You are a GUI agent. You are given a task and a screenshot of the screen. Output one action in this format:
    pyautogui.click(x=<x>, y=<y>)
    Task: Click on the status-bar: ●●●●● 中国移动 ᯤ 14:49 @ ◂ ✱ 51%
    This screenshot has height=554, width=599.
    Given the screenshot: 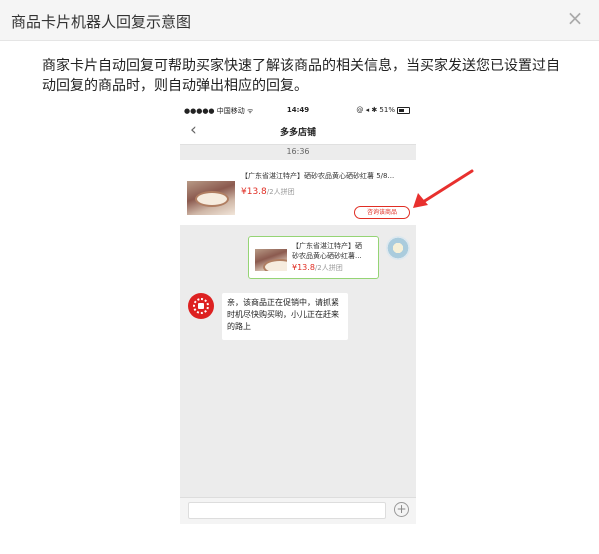 What is the action you would take?
    pyautogui.click(x=298, y=110)
    